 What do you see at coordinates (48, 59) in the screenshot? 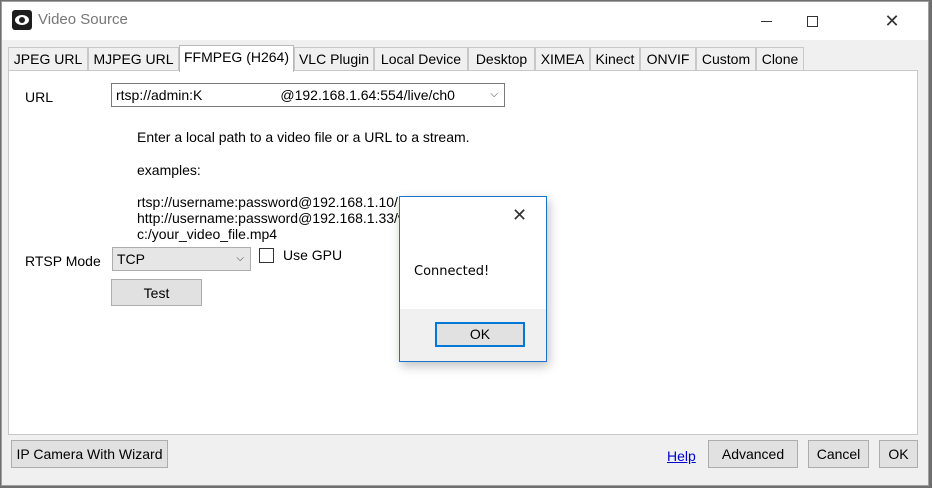
I see `tab-jpeg-url: JPEG URL` at bounding box center [48, 59].